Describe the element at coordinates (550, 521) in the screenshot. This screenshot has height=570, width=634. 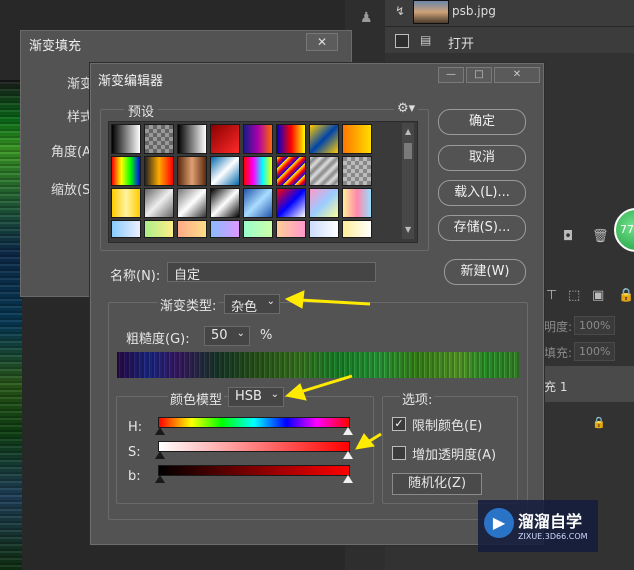
I see `watermark-title: 溜溜自学` at that location.